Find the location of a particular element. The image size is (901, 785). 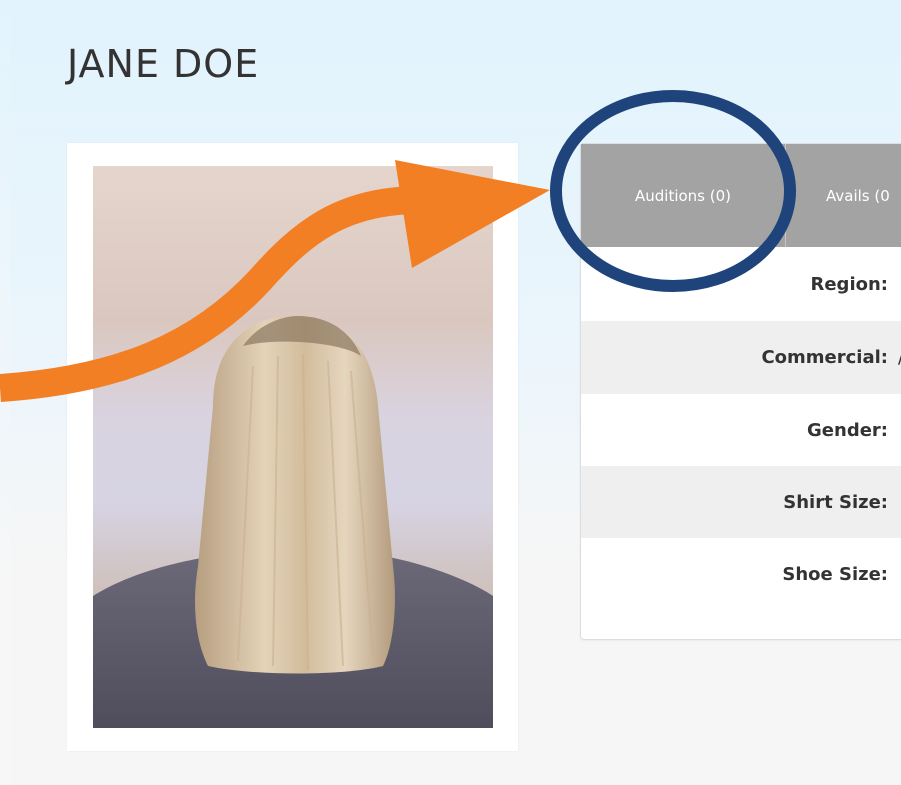

page-title: JANE DOE is located at coordinates (163, 64).